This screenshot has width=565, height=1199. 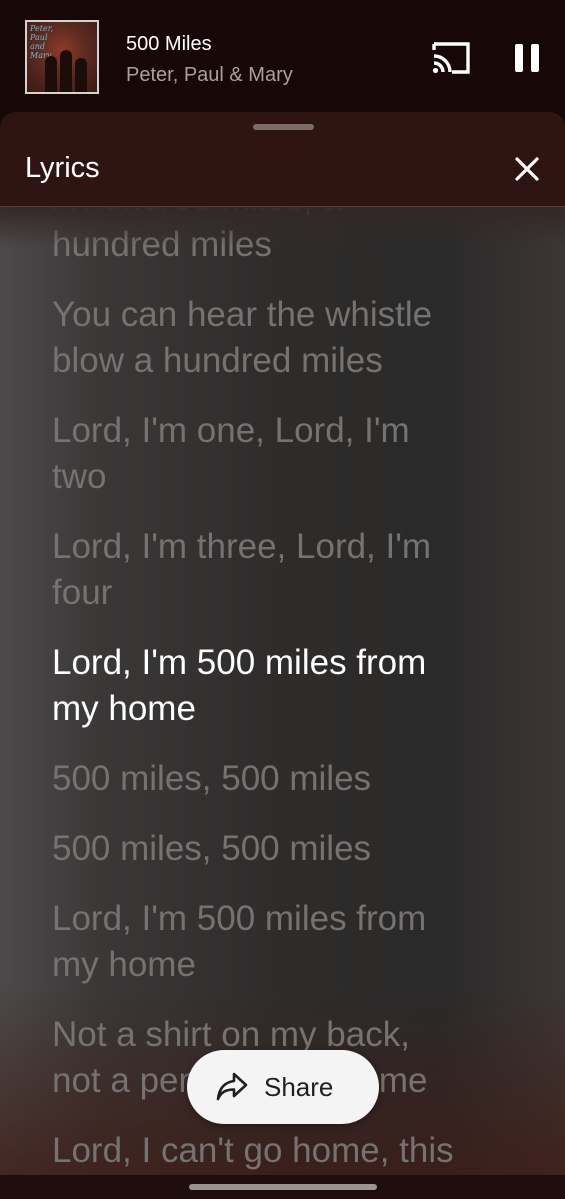 I want to click on home-indicator, so click(x=283, y=1187).